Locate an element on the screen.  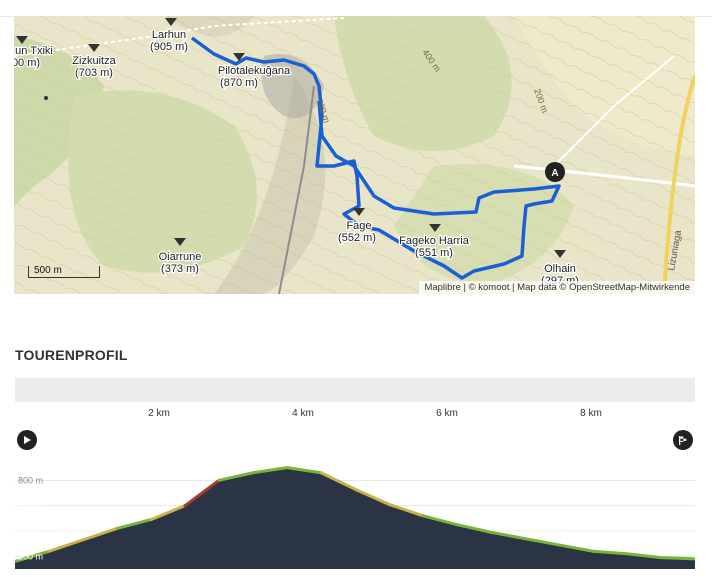
peak-label: Larhun is located at coordinates (169, 35).